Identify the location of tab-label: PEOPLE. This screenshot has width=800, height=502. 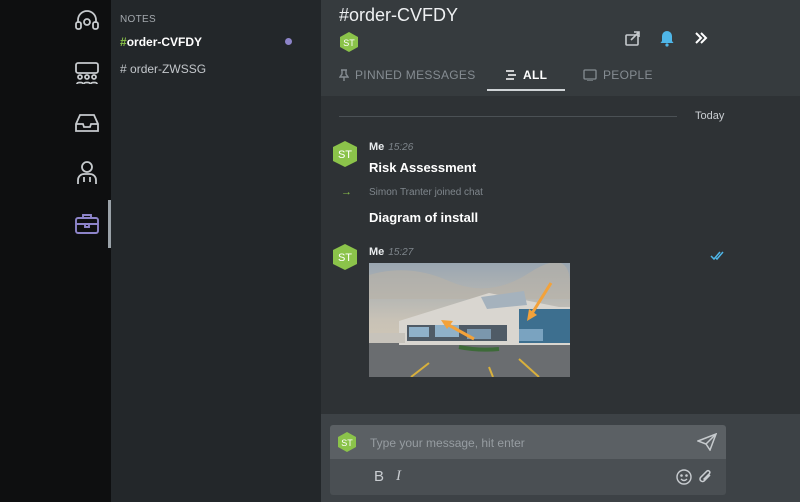
(628, 75).